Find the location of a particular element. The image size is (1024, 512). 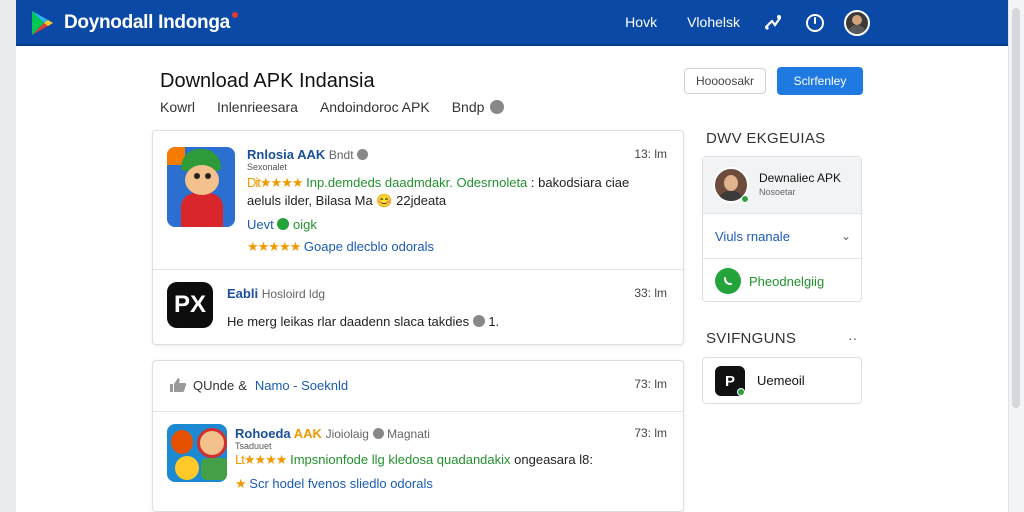

page-title: Download APK Indansia is located at coordinates (267, 81).